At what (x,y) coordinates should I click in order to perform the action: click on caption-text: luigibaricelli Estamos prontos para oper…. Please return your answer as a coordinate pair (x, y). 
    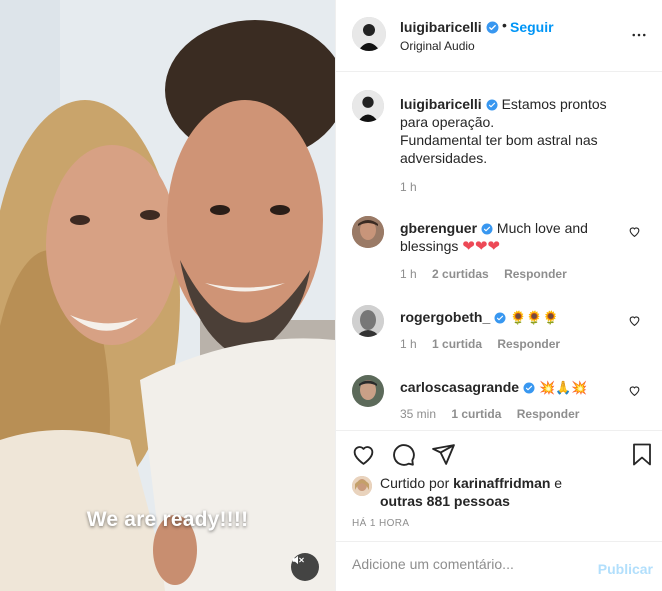
    Looking at the image, I should click on (516, 131).